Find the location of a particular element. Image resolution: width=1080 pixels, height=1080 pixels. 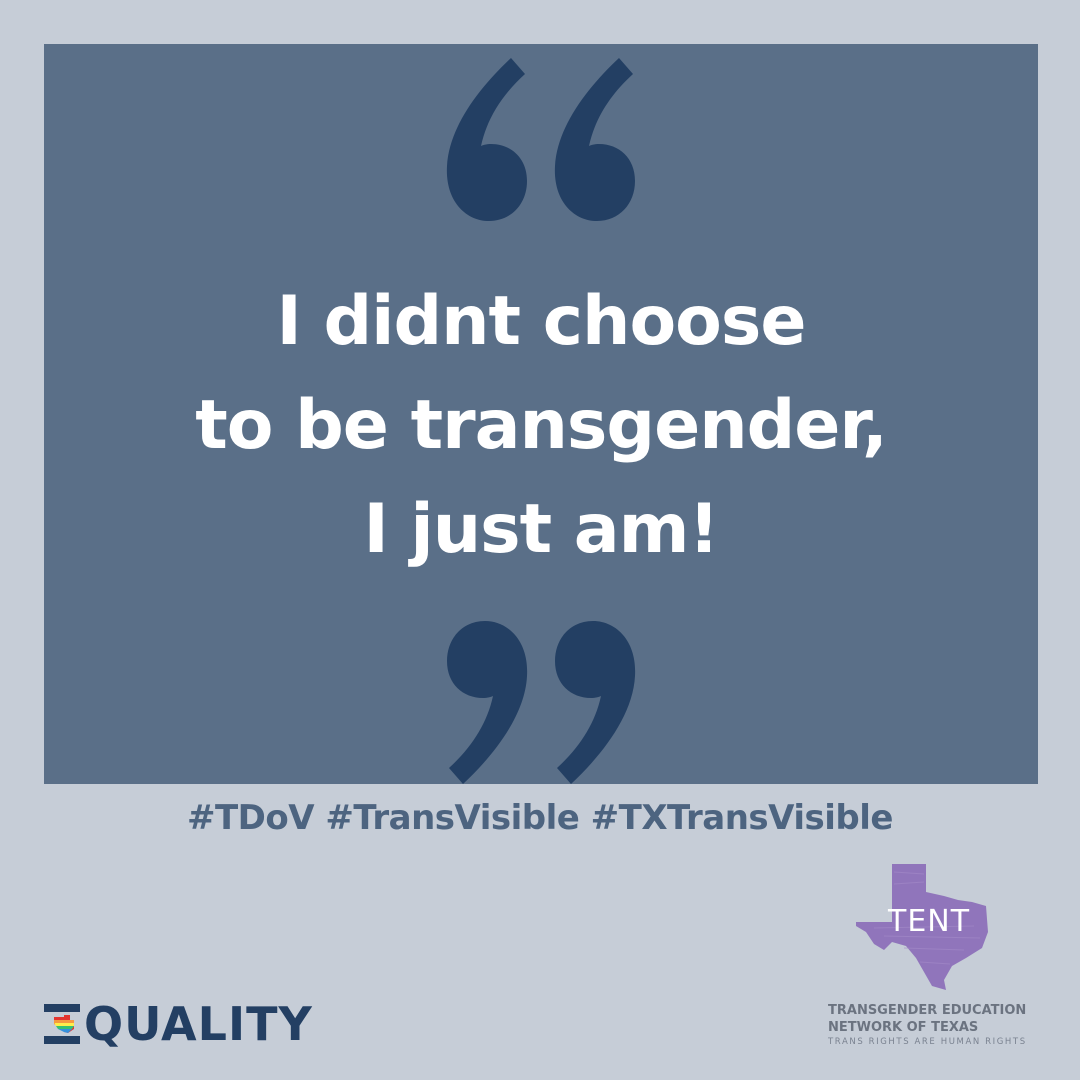

tent-acronym: TENT is located at coordinates (929, 921).